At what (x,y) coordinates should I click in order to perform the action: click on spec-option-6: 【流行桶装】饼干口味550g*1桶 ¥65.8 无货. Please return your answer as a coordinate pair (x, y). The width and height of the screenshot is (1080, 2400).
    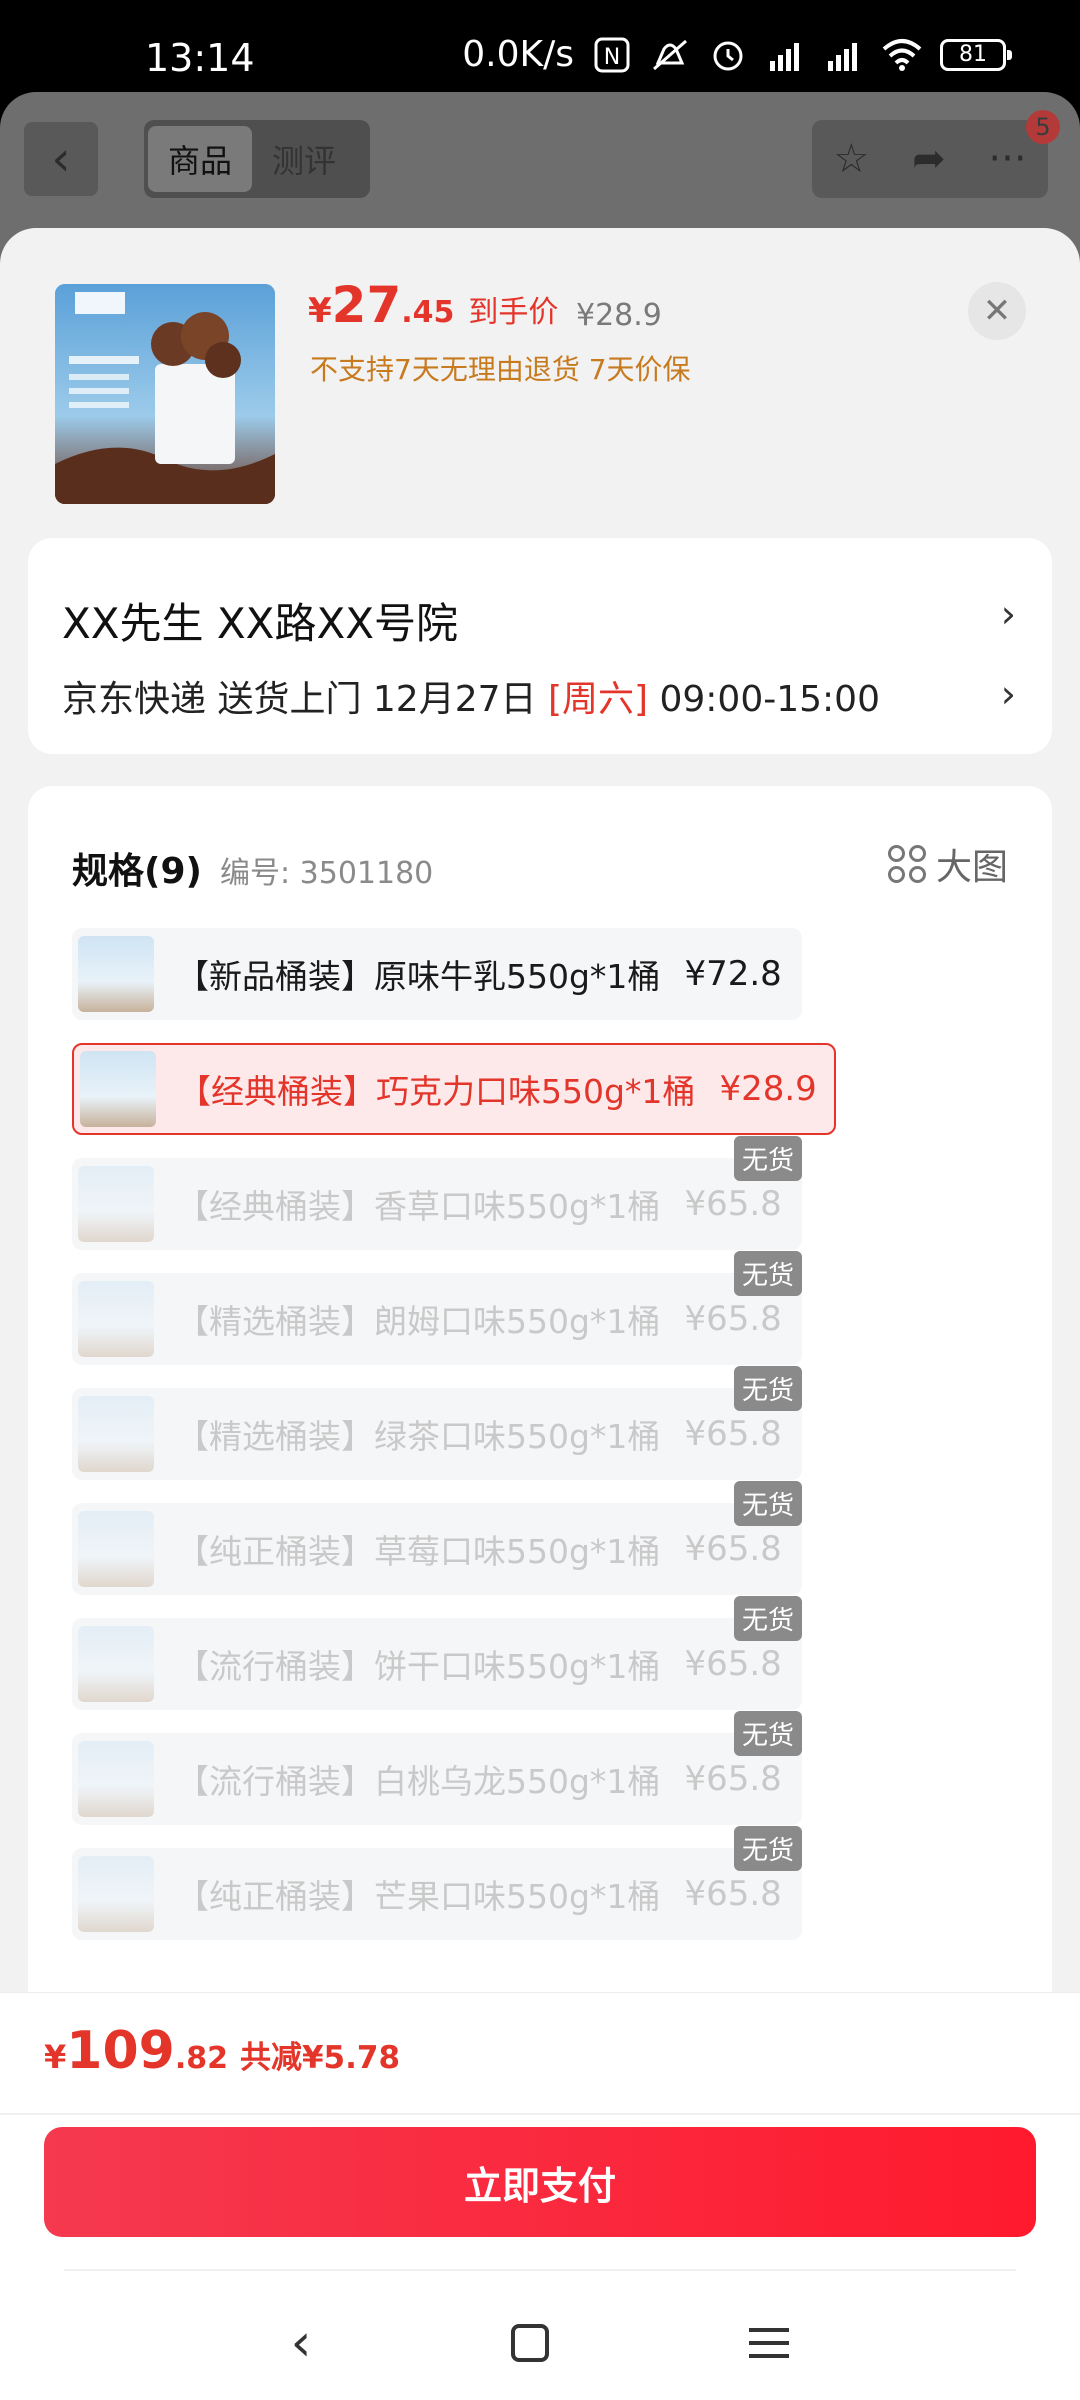
    Looking at the image, I should click on (437, 1653).